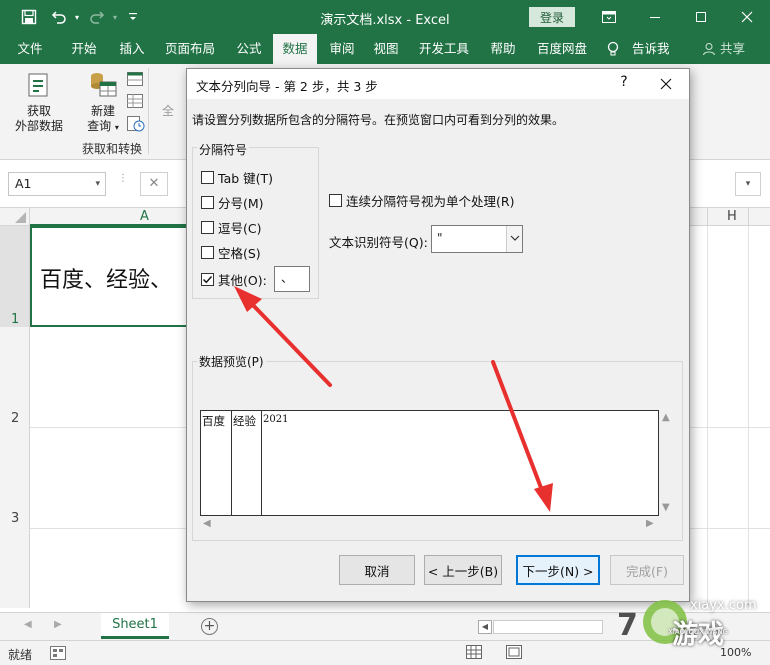 The width and height of the screenshot is (770, 665). I want to click on preview-horizontal-scrollbar: ◀ ▶, so click(429, 524).